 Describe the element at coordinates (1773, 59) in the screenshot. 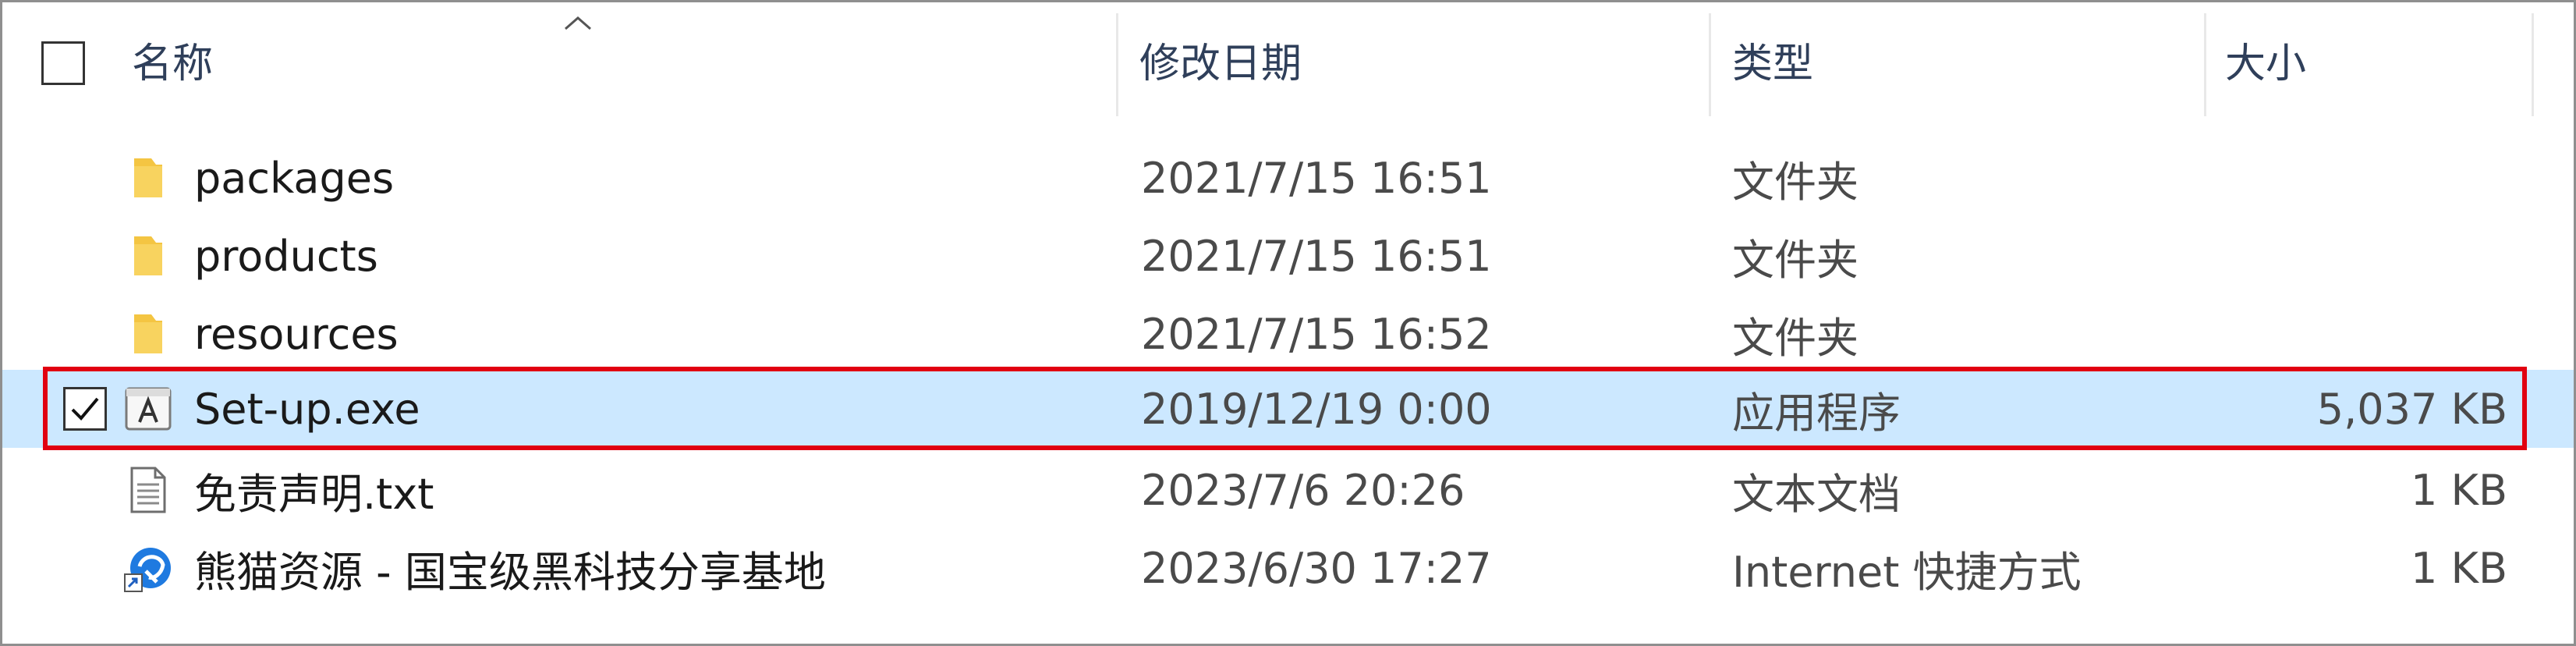

I see `column-header-type: 类型` at that location.